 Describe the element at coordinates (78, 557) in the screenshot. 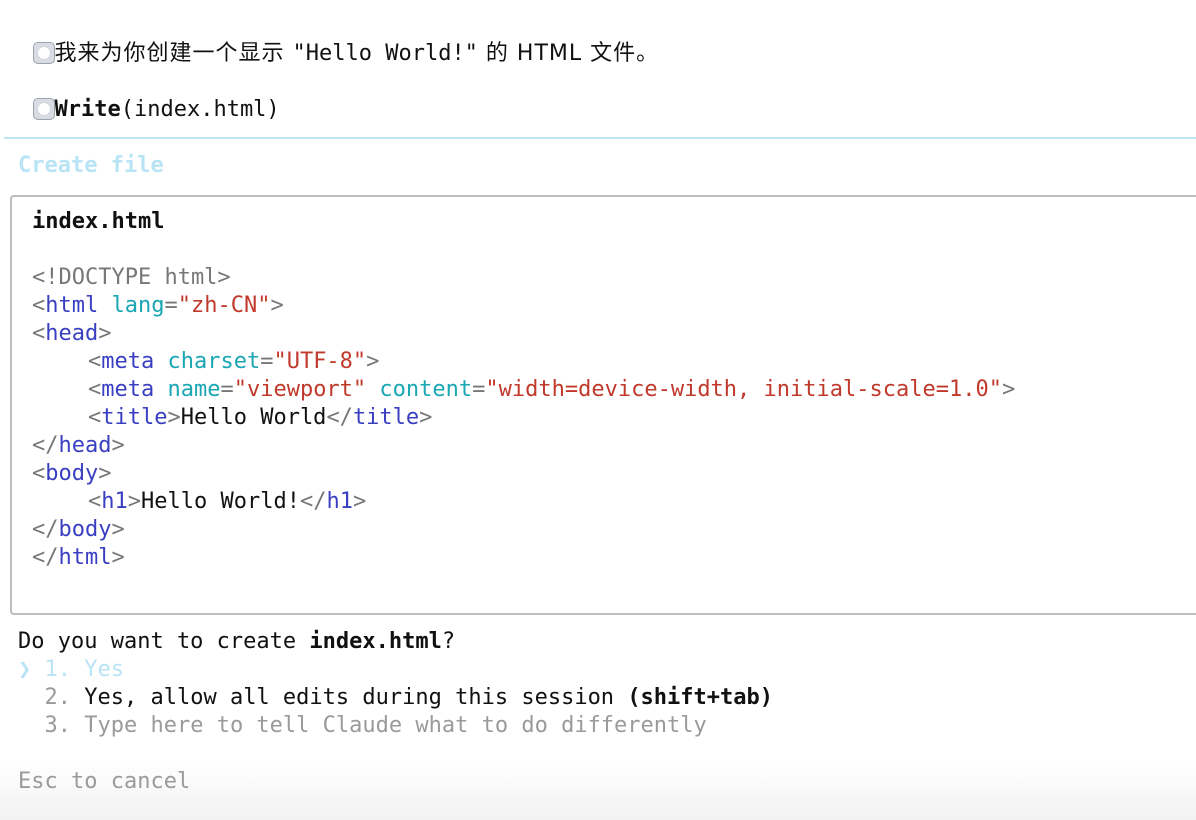

I see `code-line-html-close: </html>` at that location.